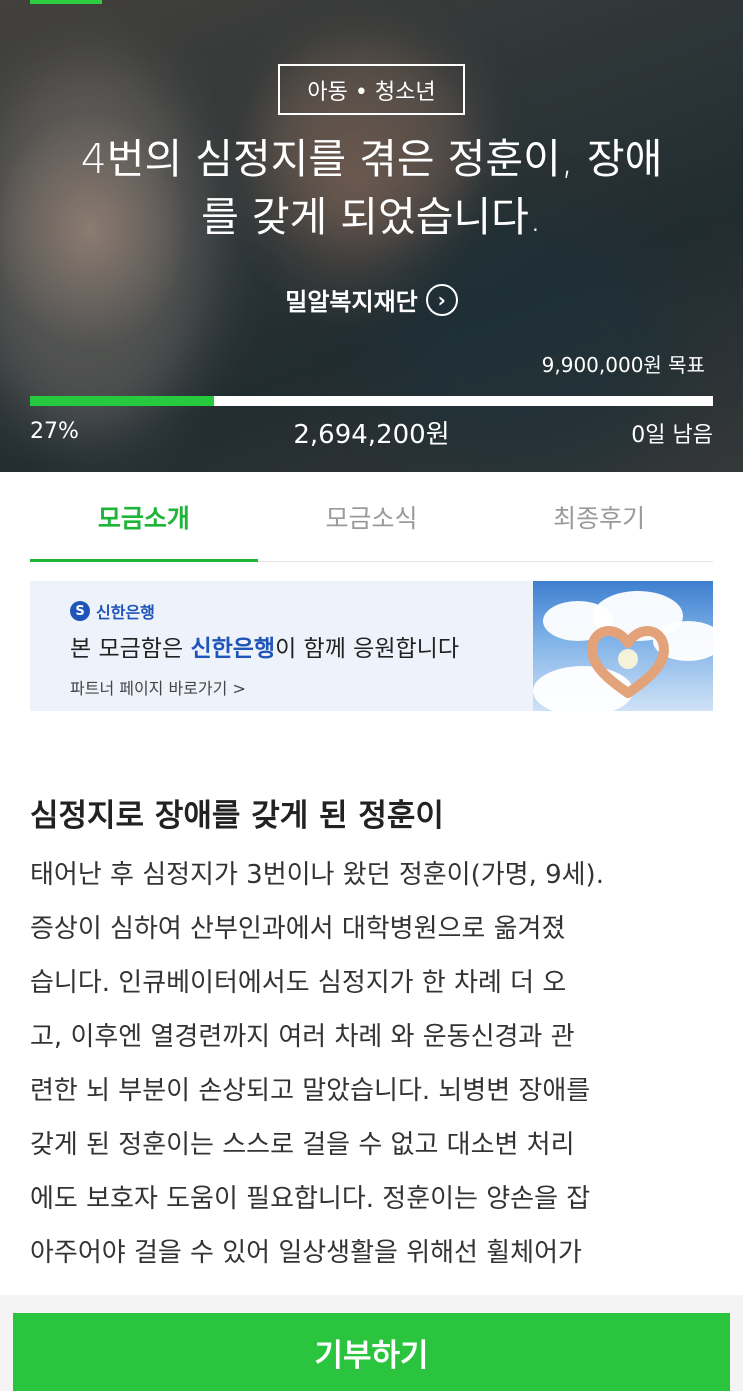 Image resolution: width=743 pixels, height=1391 pixels. I want to click on bank-logo-icon: S, so click(80, 611).